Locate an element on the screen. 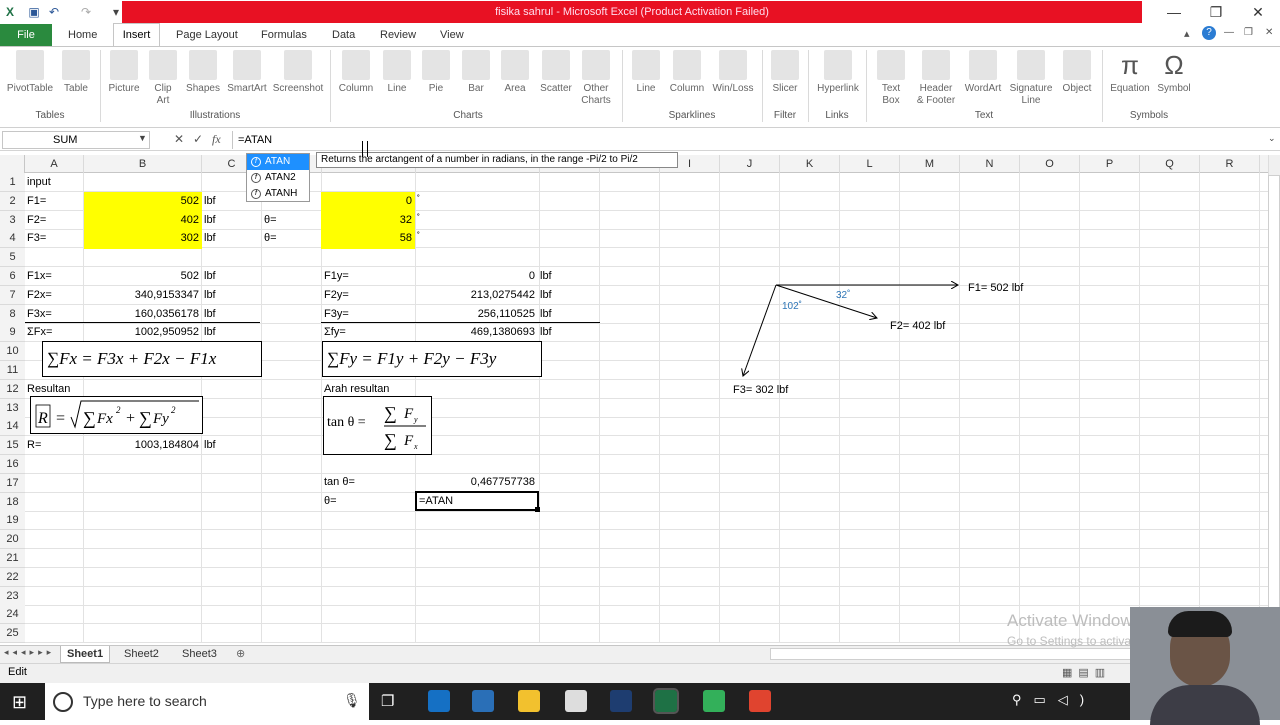 The width and height of the screenshot is (1280, 725). row-header-18: 18 is located at coordinates (12, 502).